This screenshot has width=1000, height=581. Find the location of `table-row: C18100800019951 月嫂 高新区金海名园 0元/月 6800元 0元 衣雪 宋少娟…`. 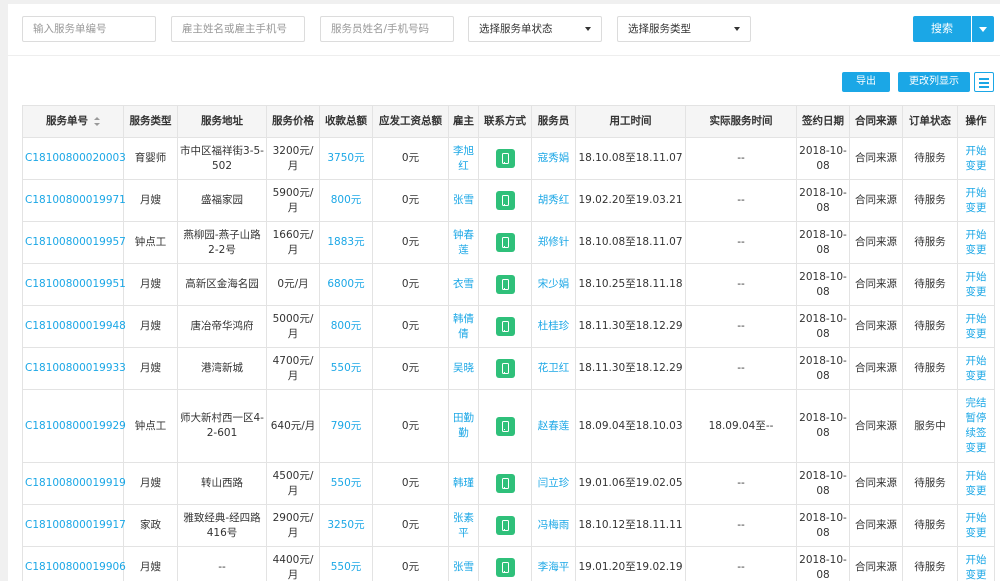

table-row: C18100800019951 月嫂 高新区金海名园 0元/月 6800元 0元 衣雪 宋少娟… is located at coordinates (508, 284).